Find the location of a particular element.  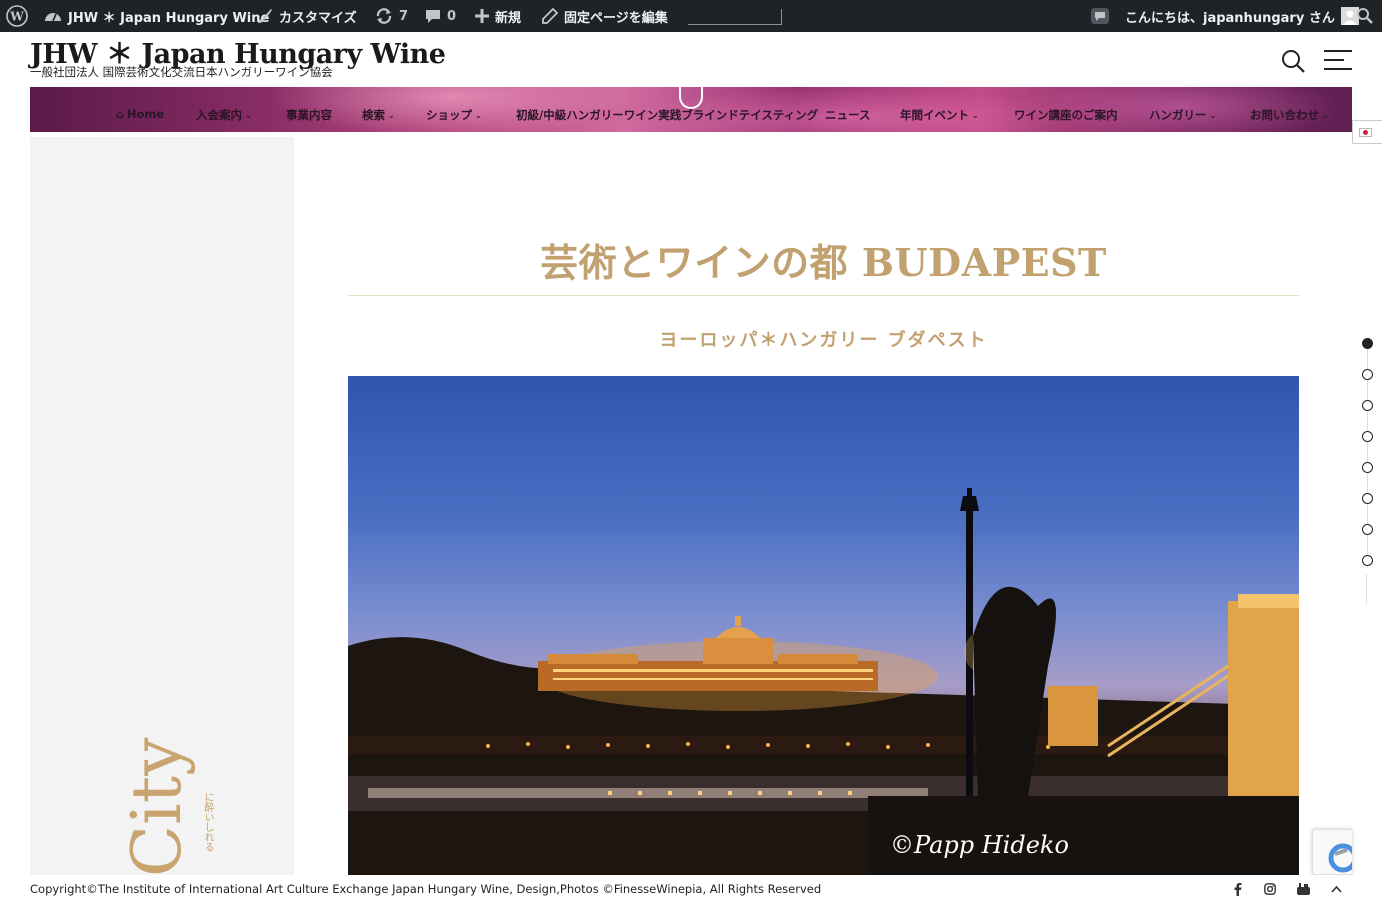

nav-item-membership: 入会案内 ⌄ is located at coordinates (224, 115).